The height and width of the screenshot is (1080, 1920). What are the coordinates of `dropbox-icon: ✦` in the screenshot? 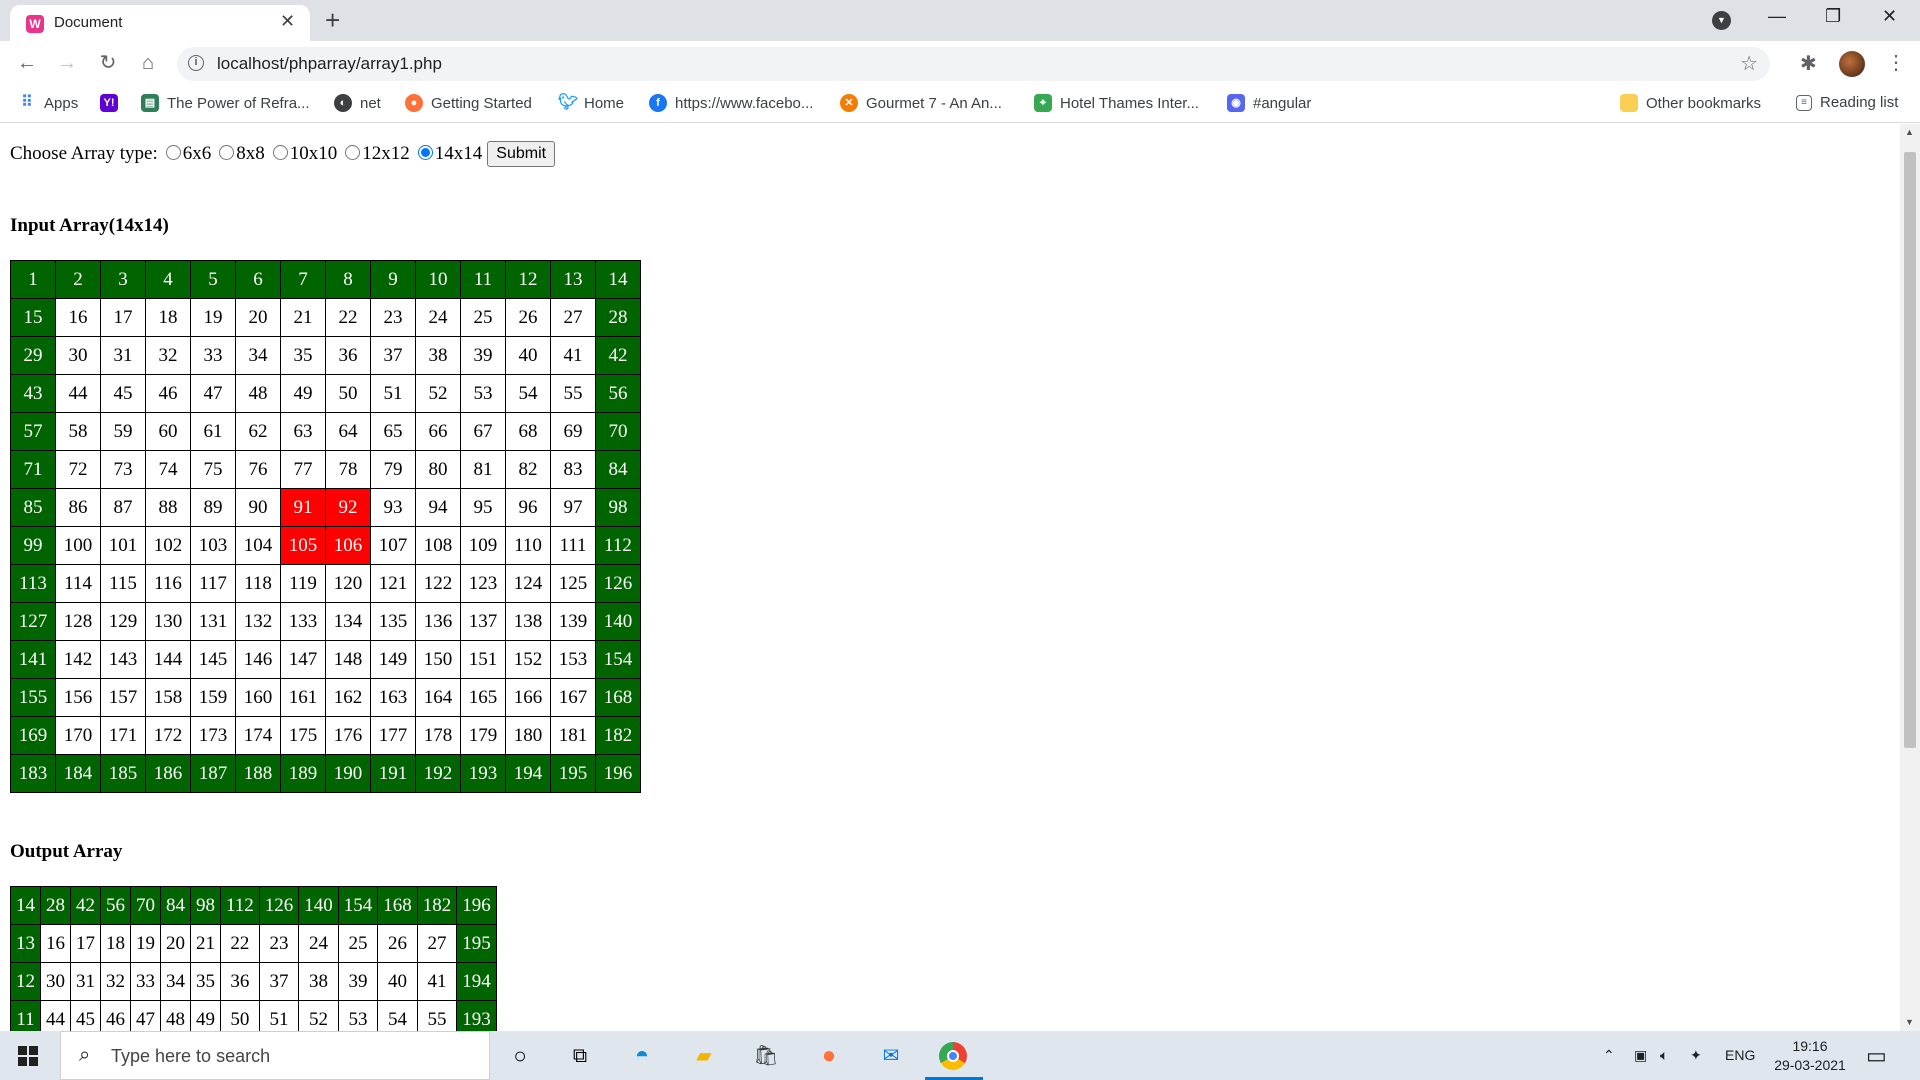 It's located at (1696, 1055).